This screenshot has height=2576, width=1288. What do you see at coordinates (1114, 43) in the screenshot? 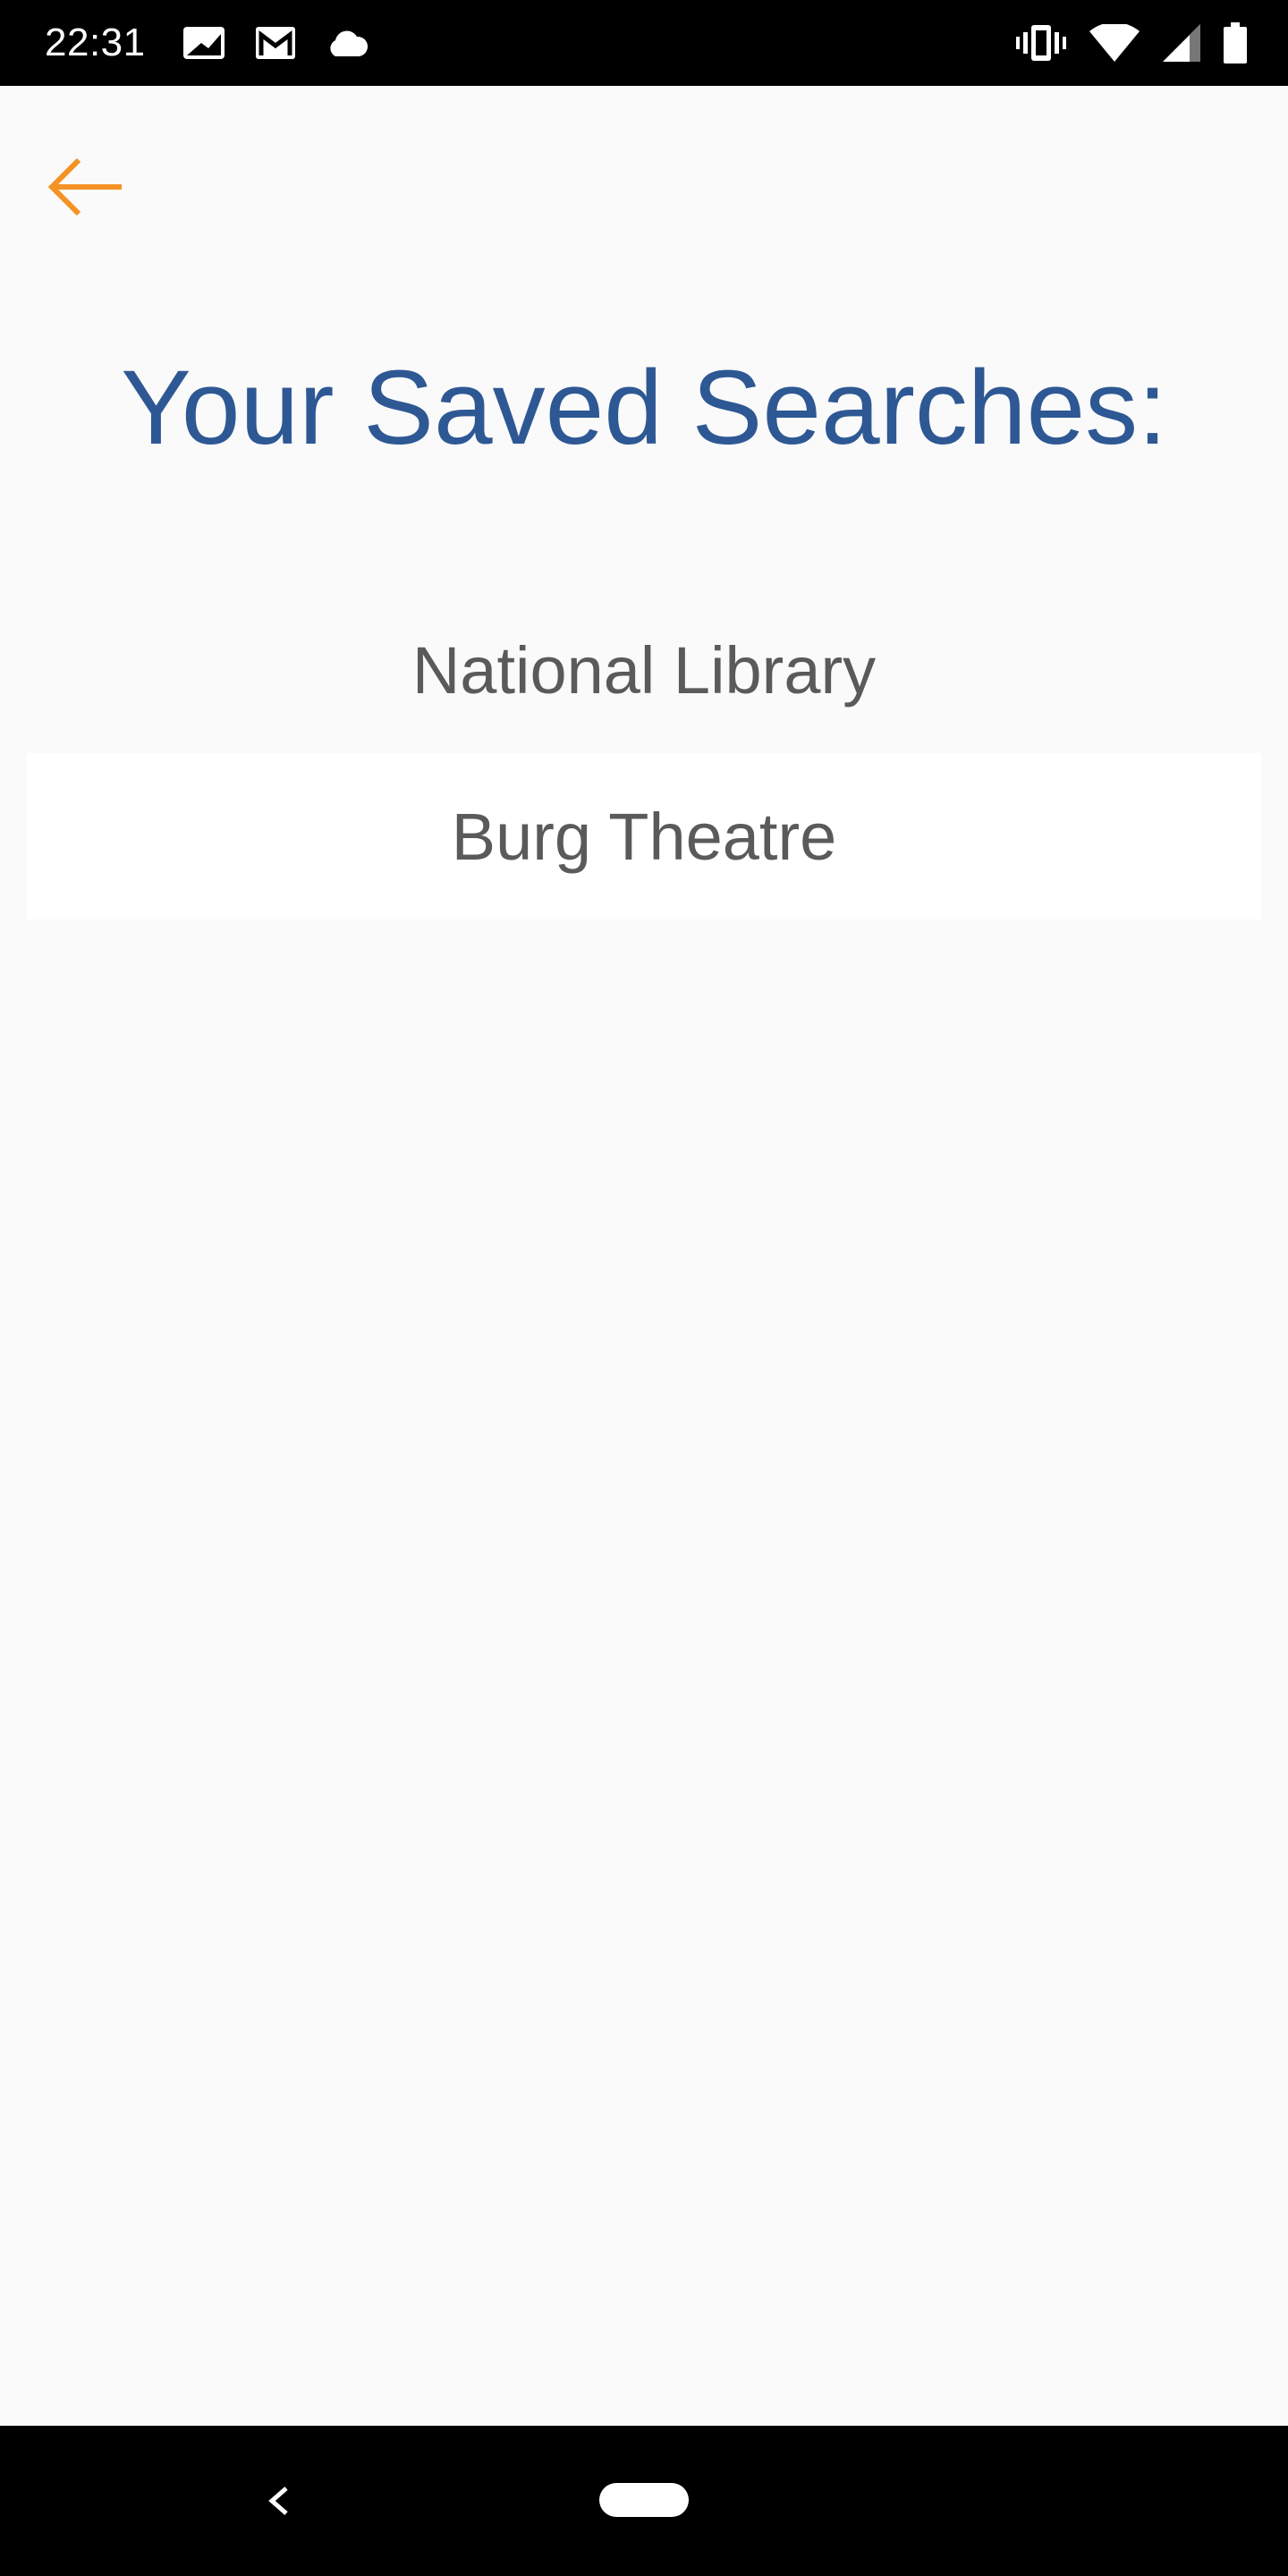
I see `wifi-icon` at bounding box center [1114, 43].